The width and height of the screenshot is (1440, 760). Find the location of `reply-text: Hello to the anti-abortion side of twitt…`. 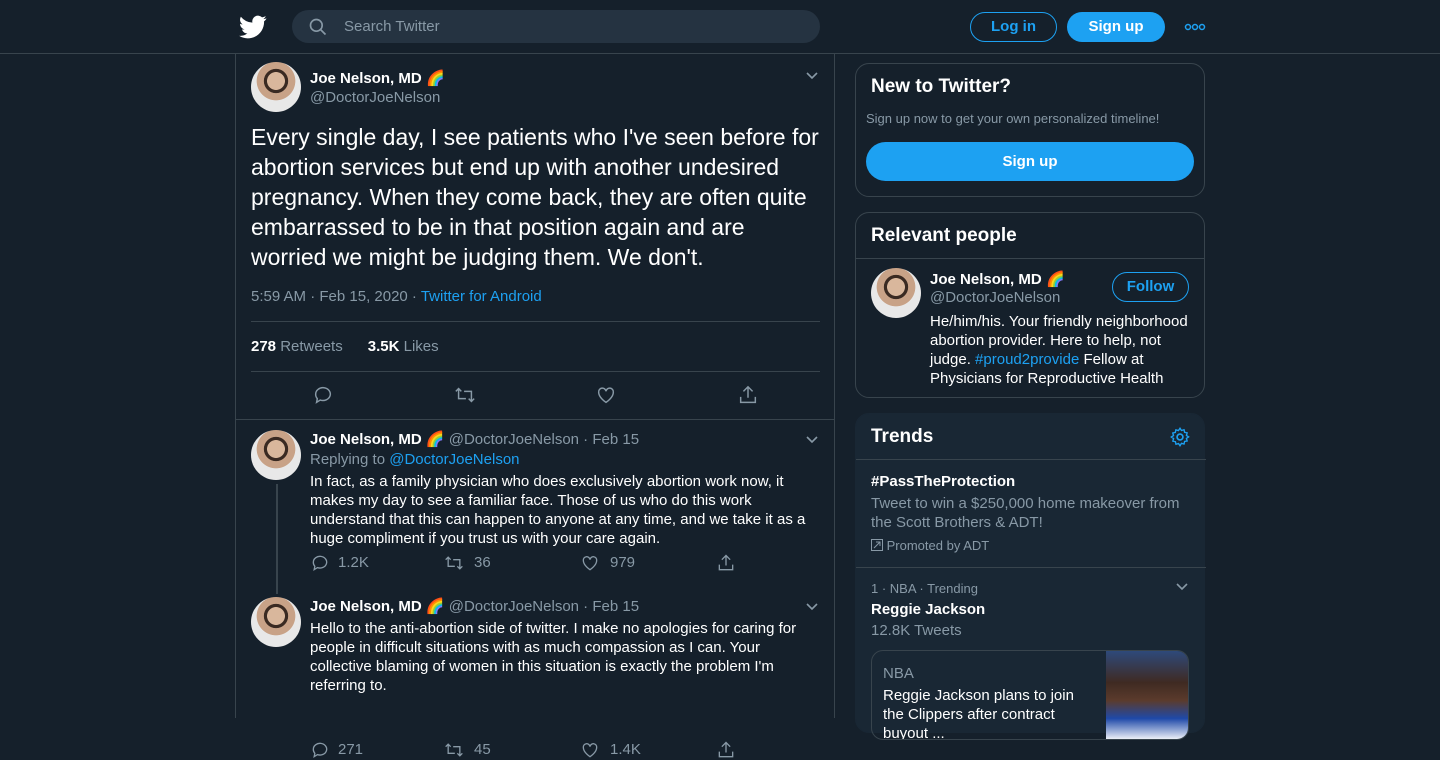

reply-text: Hello to the anti-abortion side of twitt… is located at coordinates (553, 657).